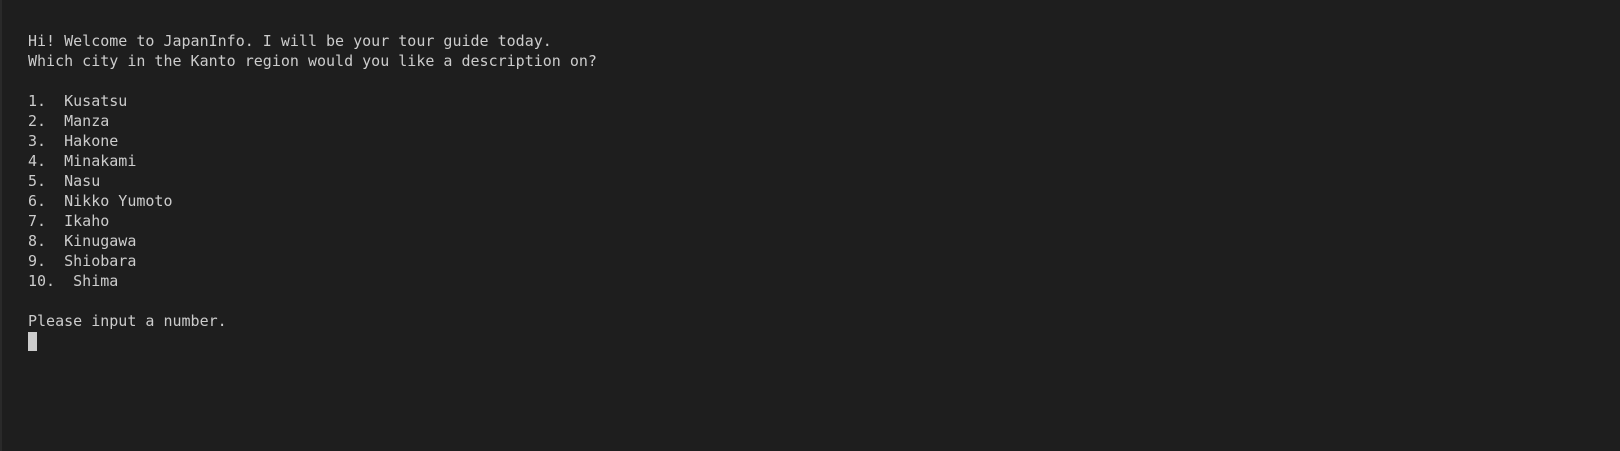  Describe the element at coordinates (100, 261) in the screenshot. I see `menu-item-city: Shiobara` at that location.